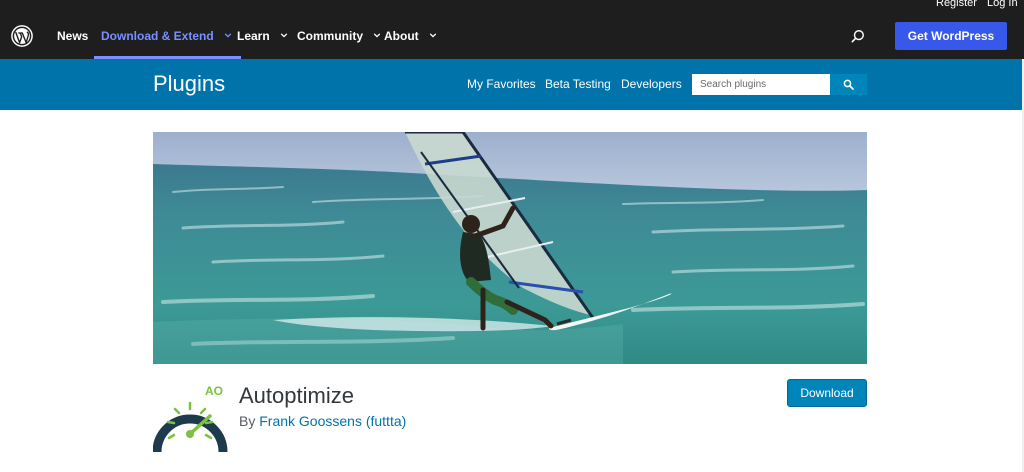 The width and height of the screenshot is (1024, 472). What do you see at coordinates (401, 36) in the screenshot?
I see `nav-about-label: About` at bounding box center [401, 36].